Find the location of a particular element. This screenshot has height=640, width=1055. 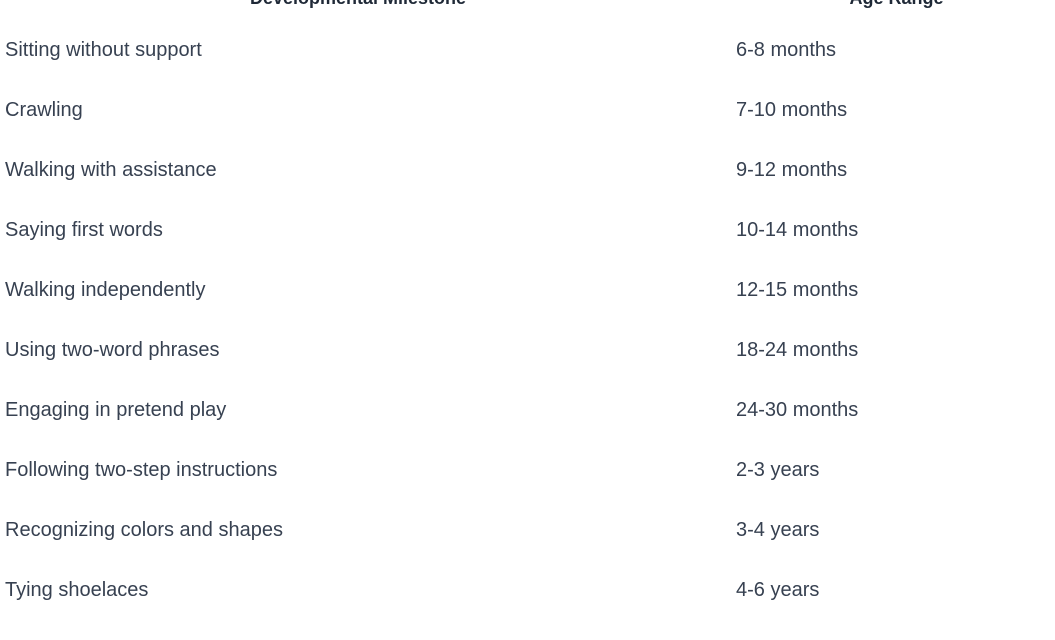

milestone-cell: Recognizing colors and shapes is located at coordinates (144, 530).